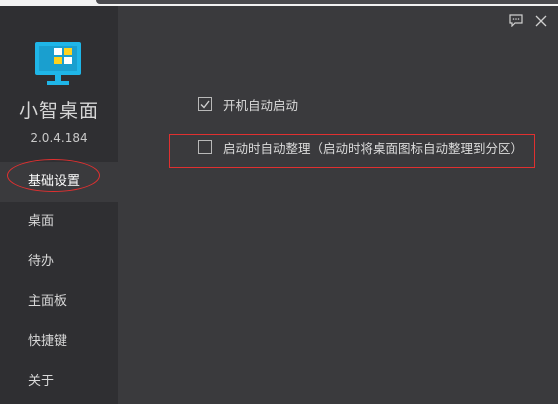 The image size is (558, 404). What do you see at coordinates (41, 221) in the screenshot?
I see `sidebar-item-label: 桌面` at bounding box center [41, 221].